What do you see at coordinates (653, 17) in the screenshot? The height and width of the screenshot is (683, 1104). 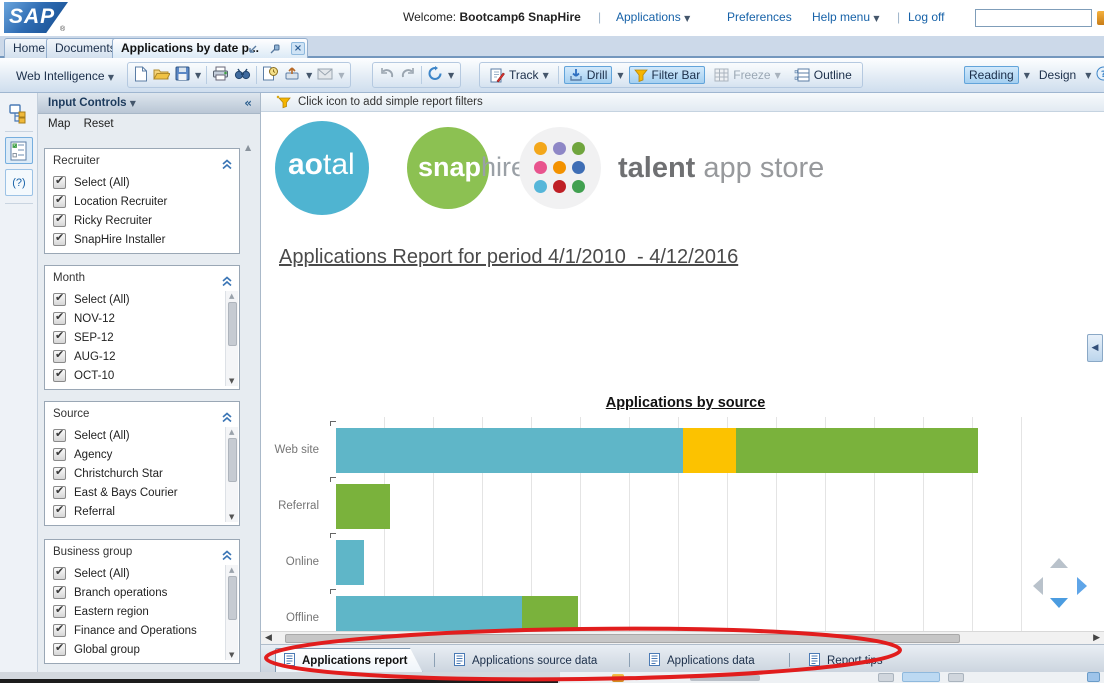 I see `applications-menu: Applications ▼` at bounding box center [653, 17].